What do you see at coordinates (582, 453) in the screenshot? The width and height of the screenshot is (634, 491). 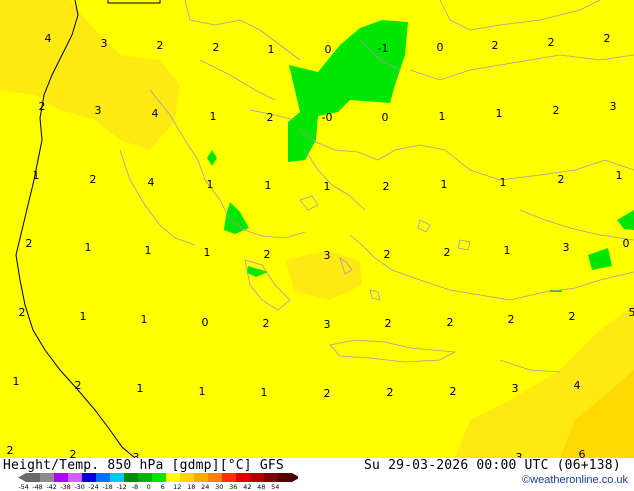 I see `temperature-value-label: 6` at bounding box center [582, 453].